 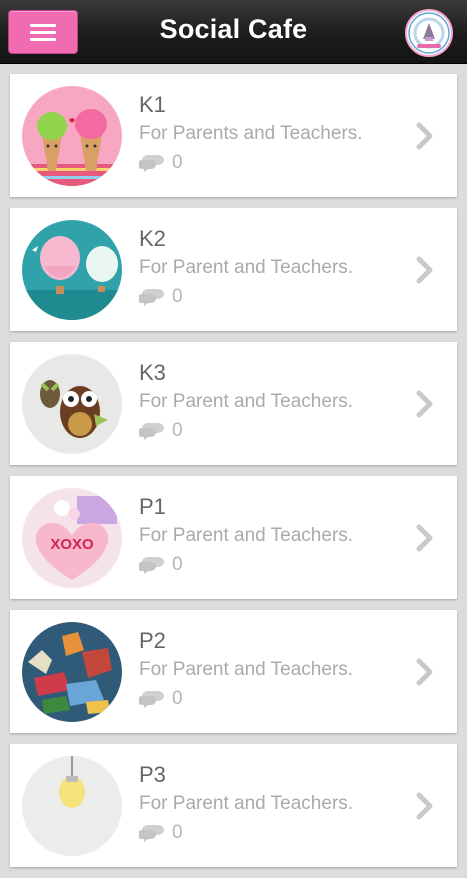 What do you see at coordinates (72, 672) in the screenshot?
I see `fabric-animals-image` at bounding box center [72, 672].